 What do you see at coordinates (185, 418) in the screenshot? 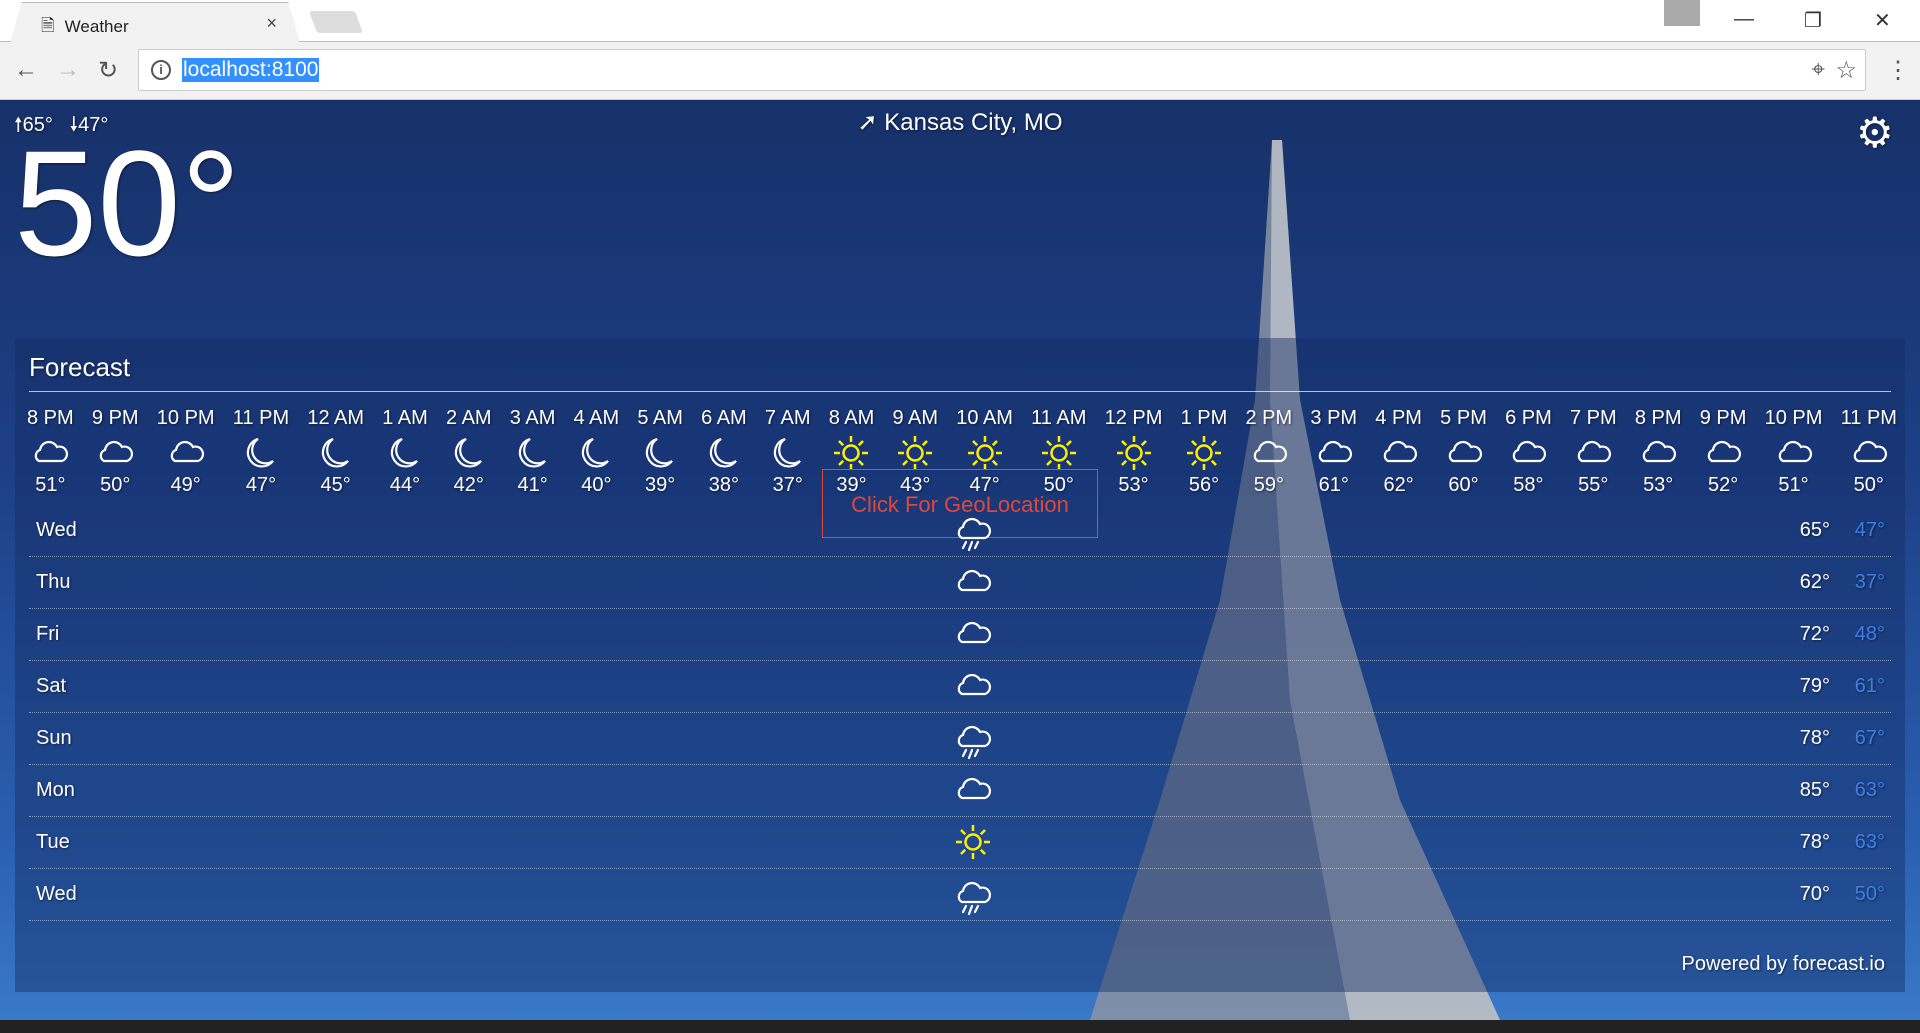
I see `hour-time: 10 PM` at bounding box center [185, 418].